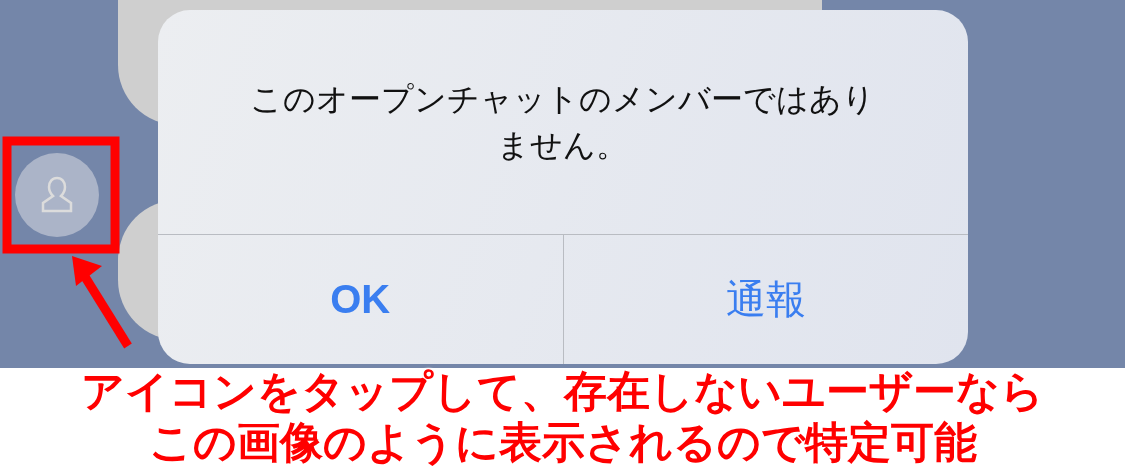 Image resolution: width=1125 pixels, height=472 pixels. Describe the element at coordinates (562, 442) in the screenshot. I see `annotation-caption: この画像のように表示されるので特定可能` at that location.